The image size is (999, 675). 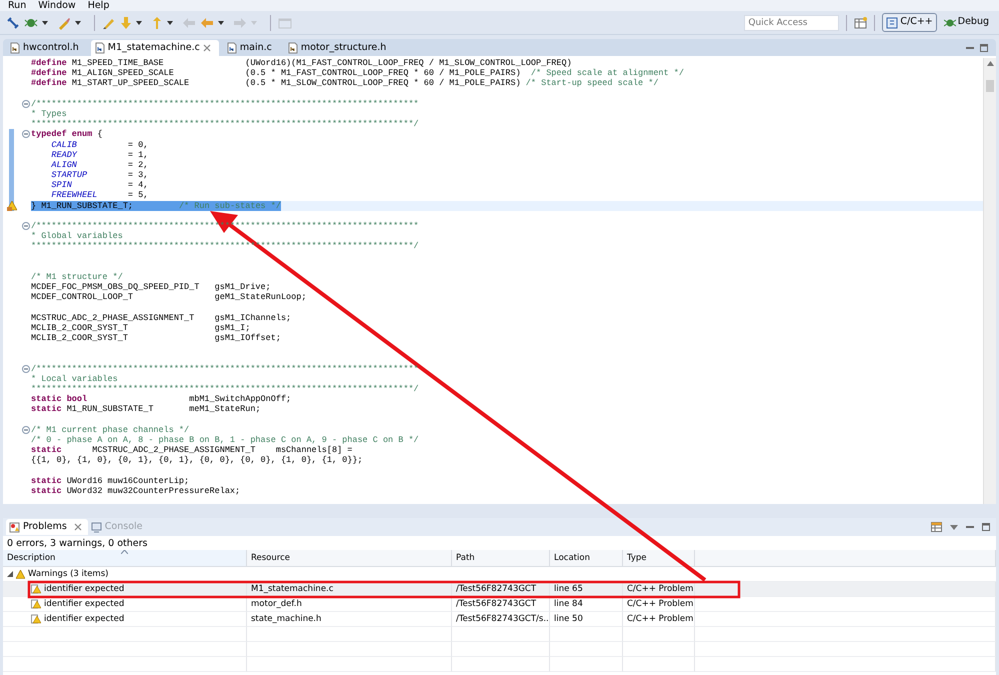 I want to click on table-cell: motor_def.h, so click(x=276, y=604).